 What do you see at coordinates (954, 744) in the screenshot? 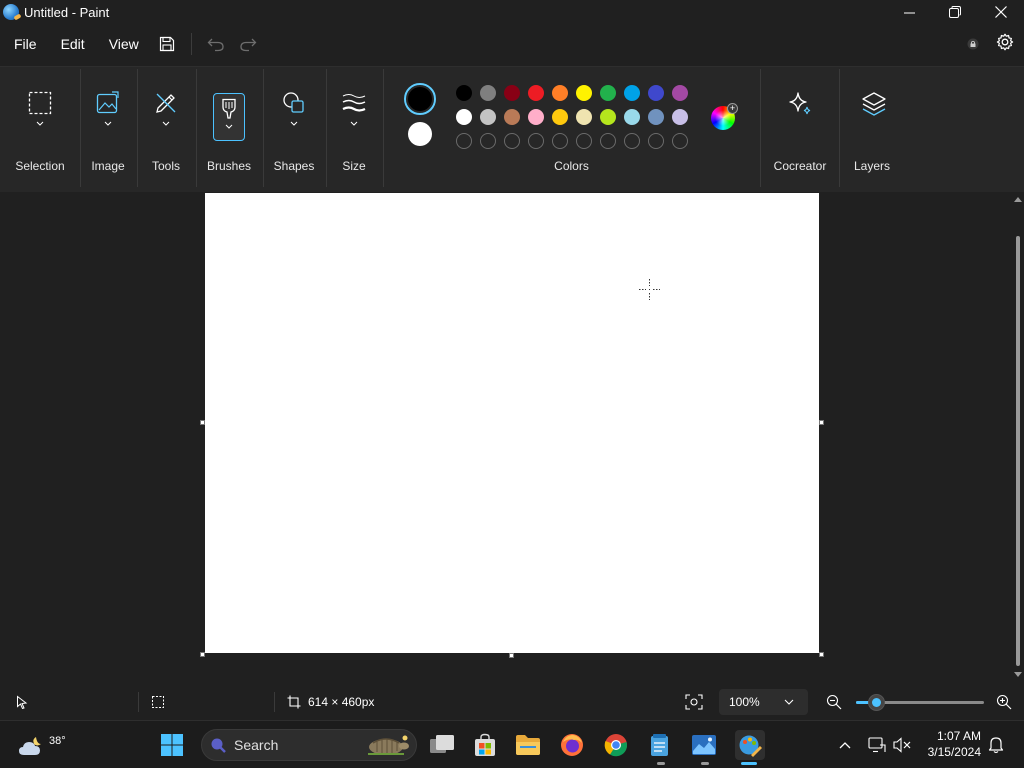
I see `system-clock: 1:07 AM 3/15/2024` at bounding box center [954, 744].